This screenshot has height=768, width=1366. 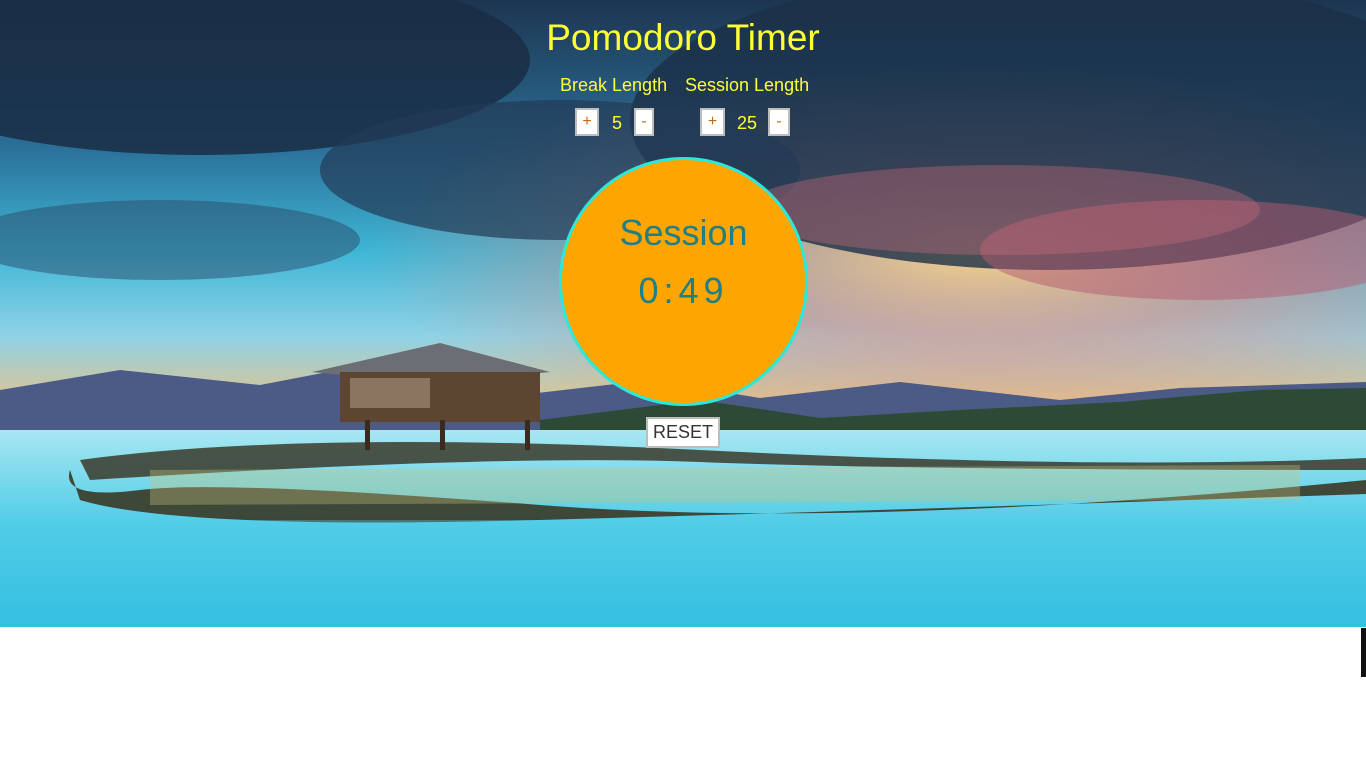 I want to click on session-decrement-button: -, so click(x=779, y=122).